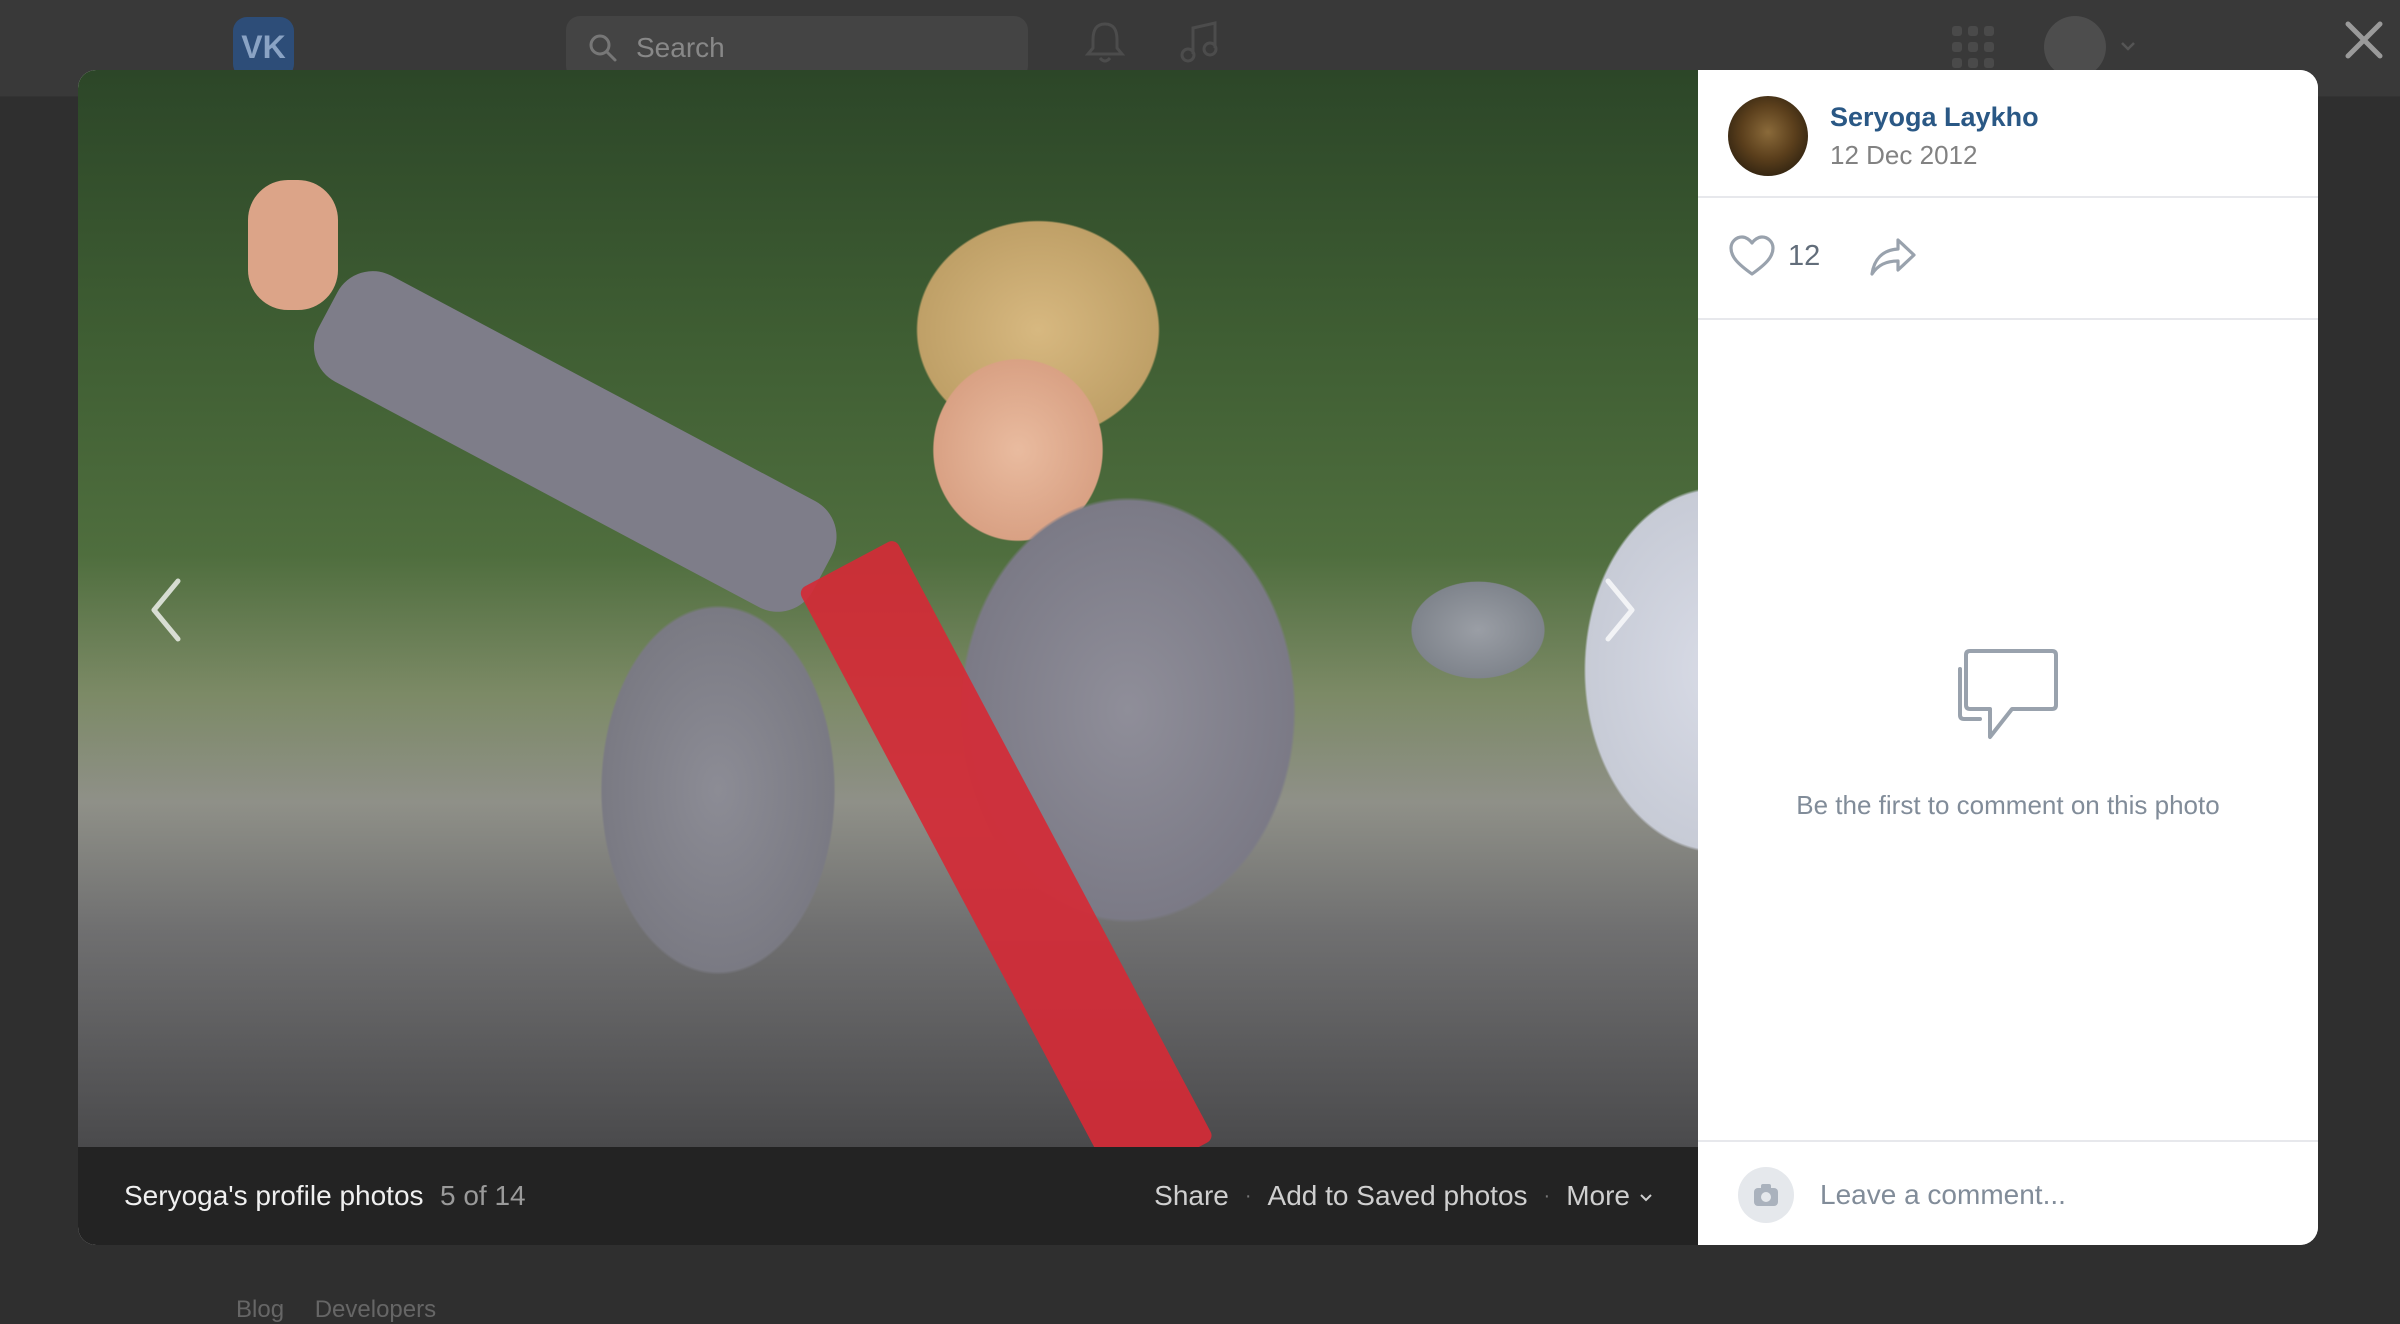 The height and width of the screenshot is (1324, 2400). I want to click on bell-icon, so click(1105, 43).